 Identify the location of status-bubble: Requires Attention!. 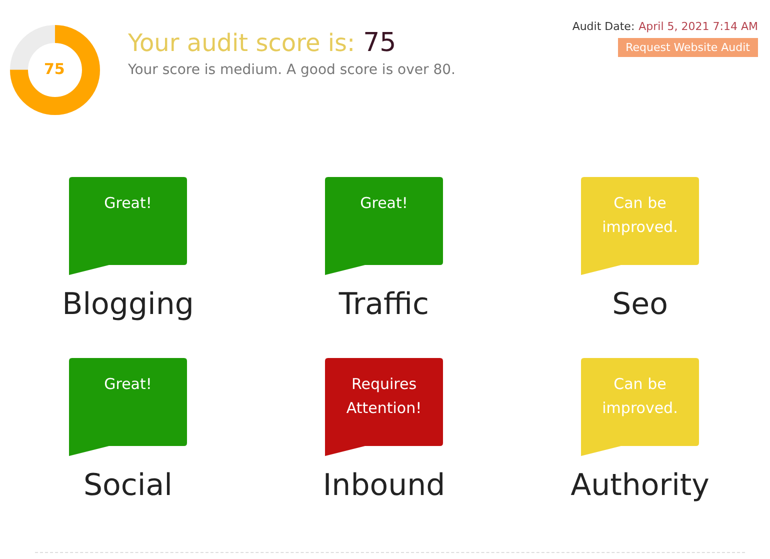
(384, 407).